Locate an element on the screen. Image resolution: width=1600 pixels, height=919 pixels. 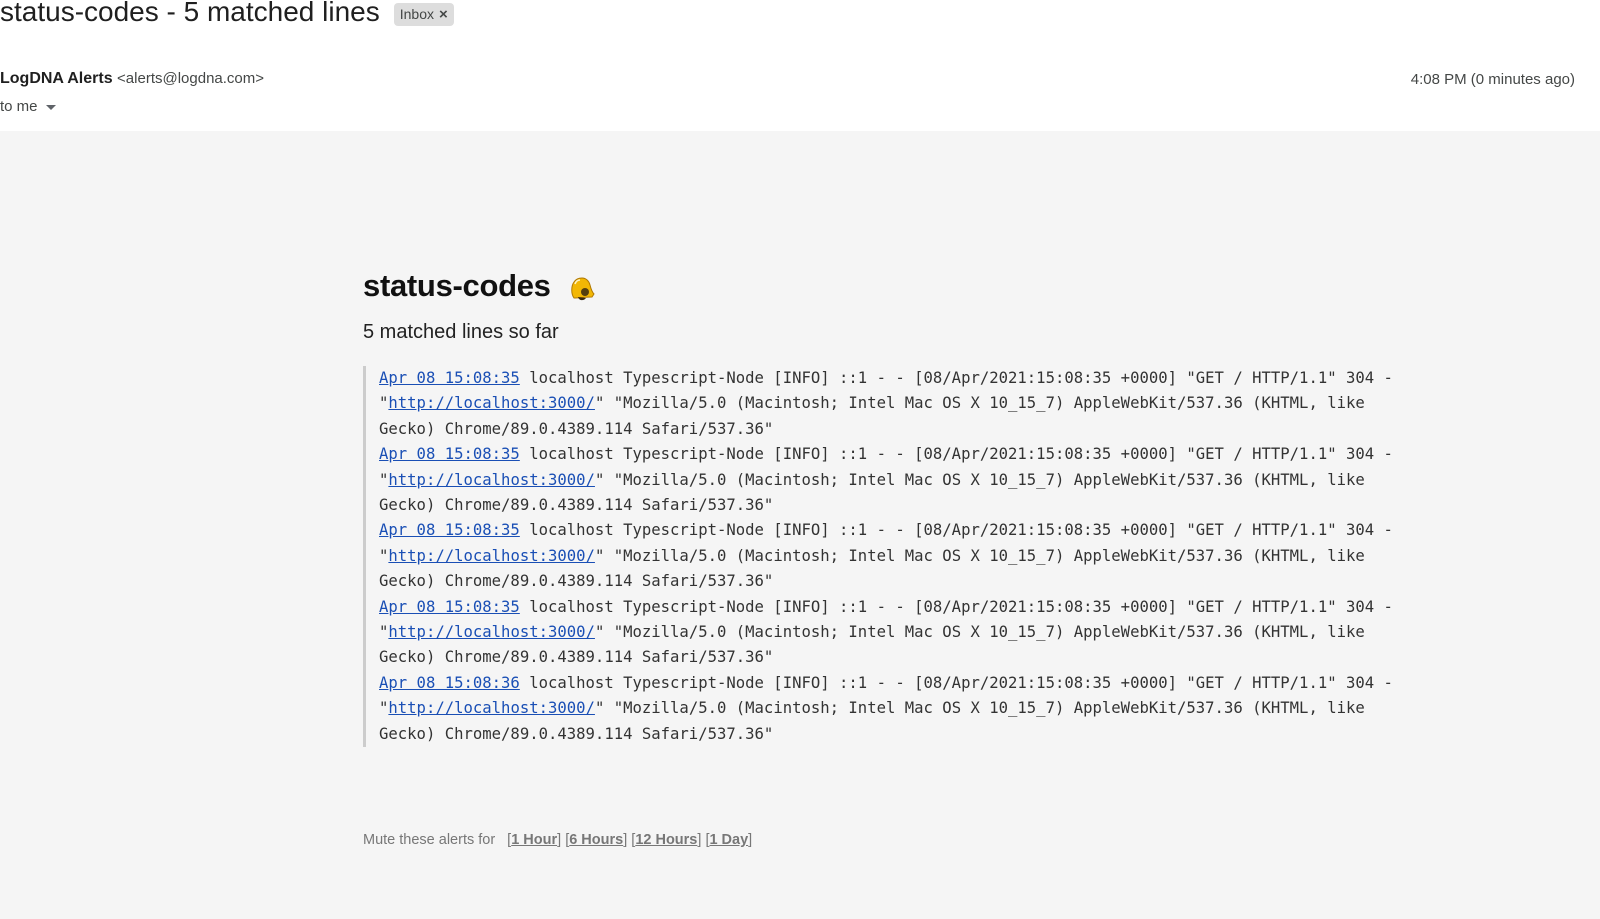
sender-row: LogDNA Alerts <alerts@logdna.com> is located at coordinates (132, 79).